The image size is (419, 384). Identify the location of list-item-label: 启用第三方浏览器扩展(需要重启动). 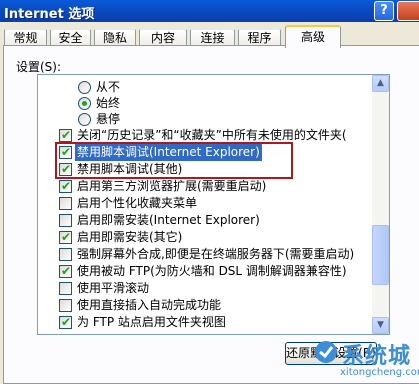
(172, 186).